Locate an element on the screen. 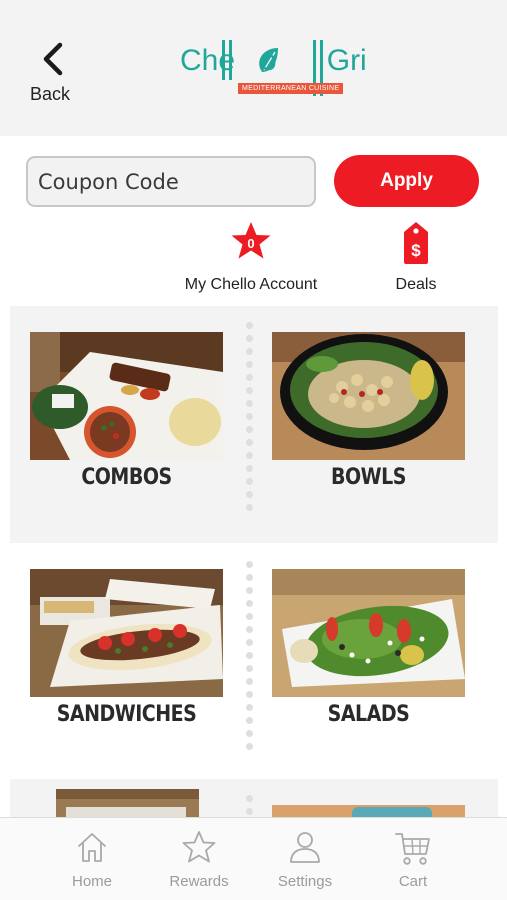 The image size is (507, 900). star-icon: 0 is located at coordinates (251, 240).